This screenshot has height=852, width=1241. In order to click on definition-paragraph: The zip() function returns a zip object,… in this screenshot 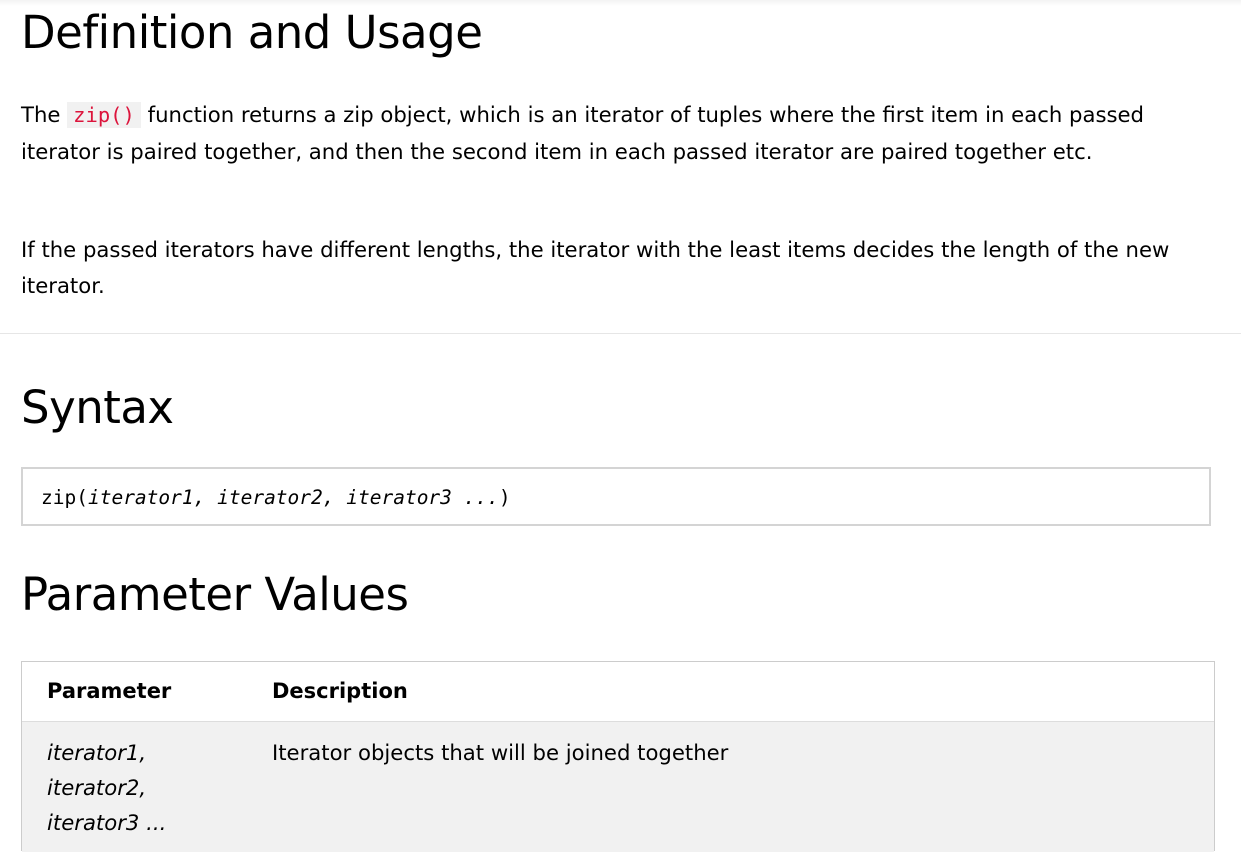, I will do `click(616, 133)`.